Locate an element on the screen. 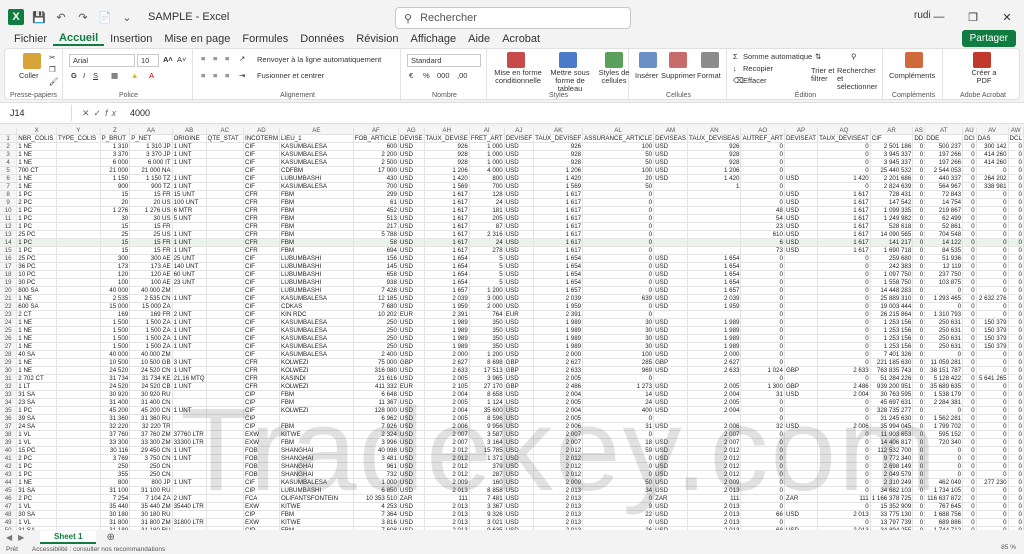  copy-icon: ❐ is located at coordinates (52, 69).